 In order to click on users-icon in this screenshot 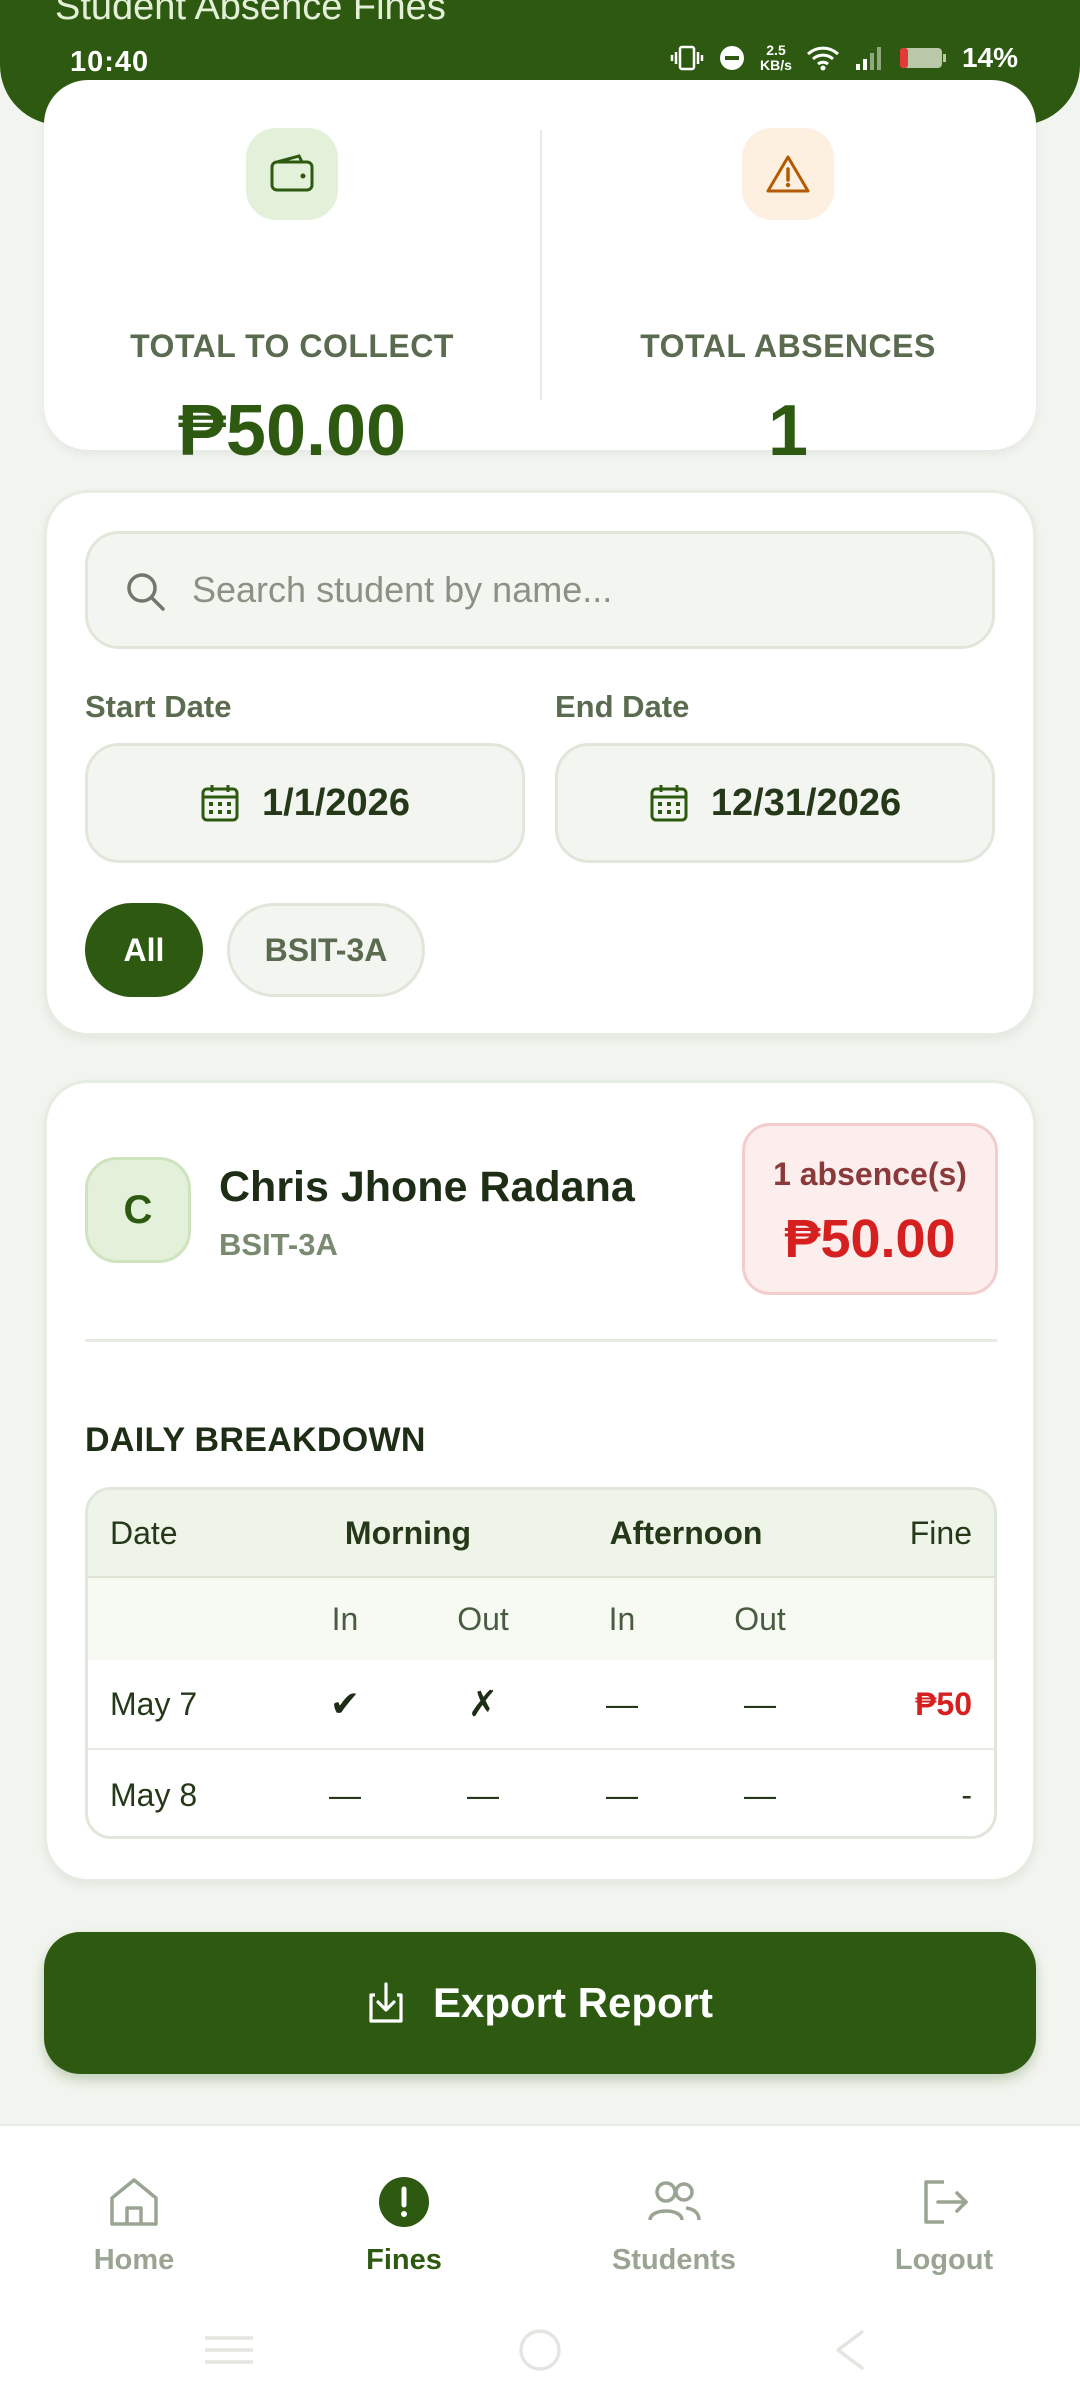, I will do `click(674, 2201)`.